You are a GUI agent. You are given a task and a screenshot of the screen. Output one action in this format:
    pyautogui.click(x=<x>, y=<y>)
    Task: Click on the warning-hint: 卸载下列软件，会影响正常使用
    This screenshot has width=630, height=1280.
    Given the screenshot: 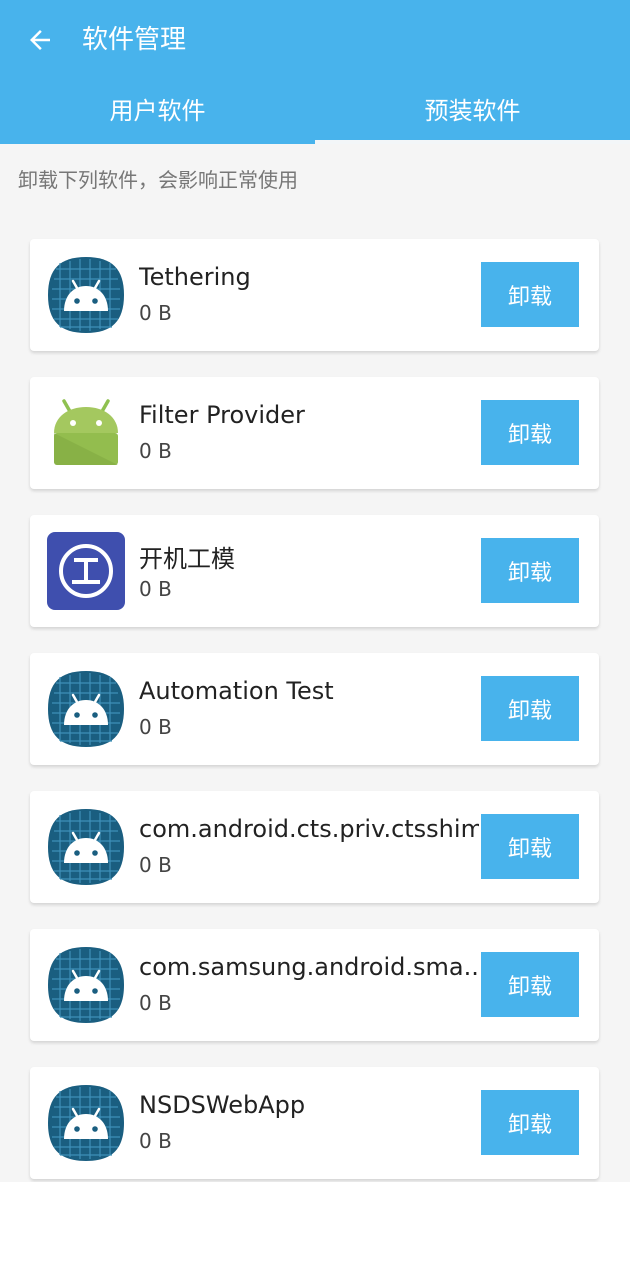 What is the action you would take?
    pyautogui.click(x=158, y=180)
    